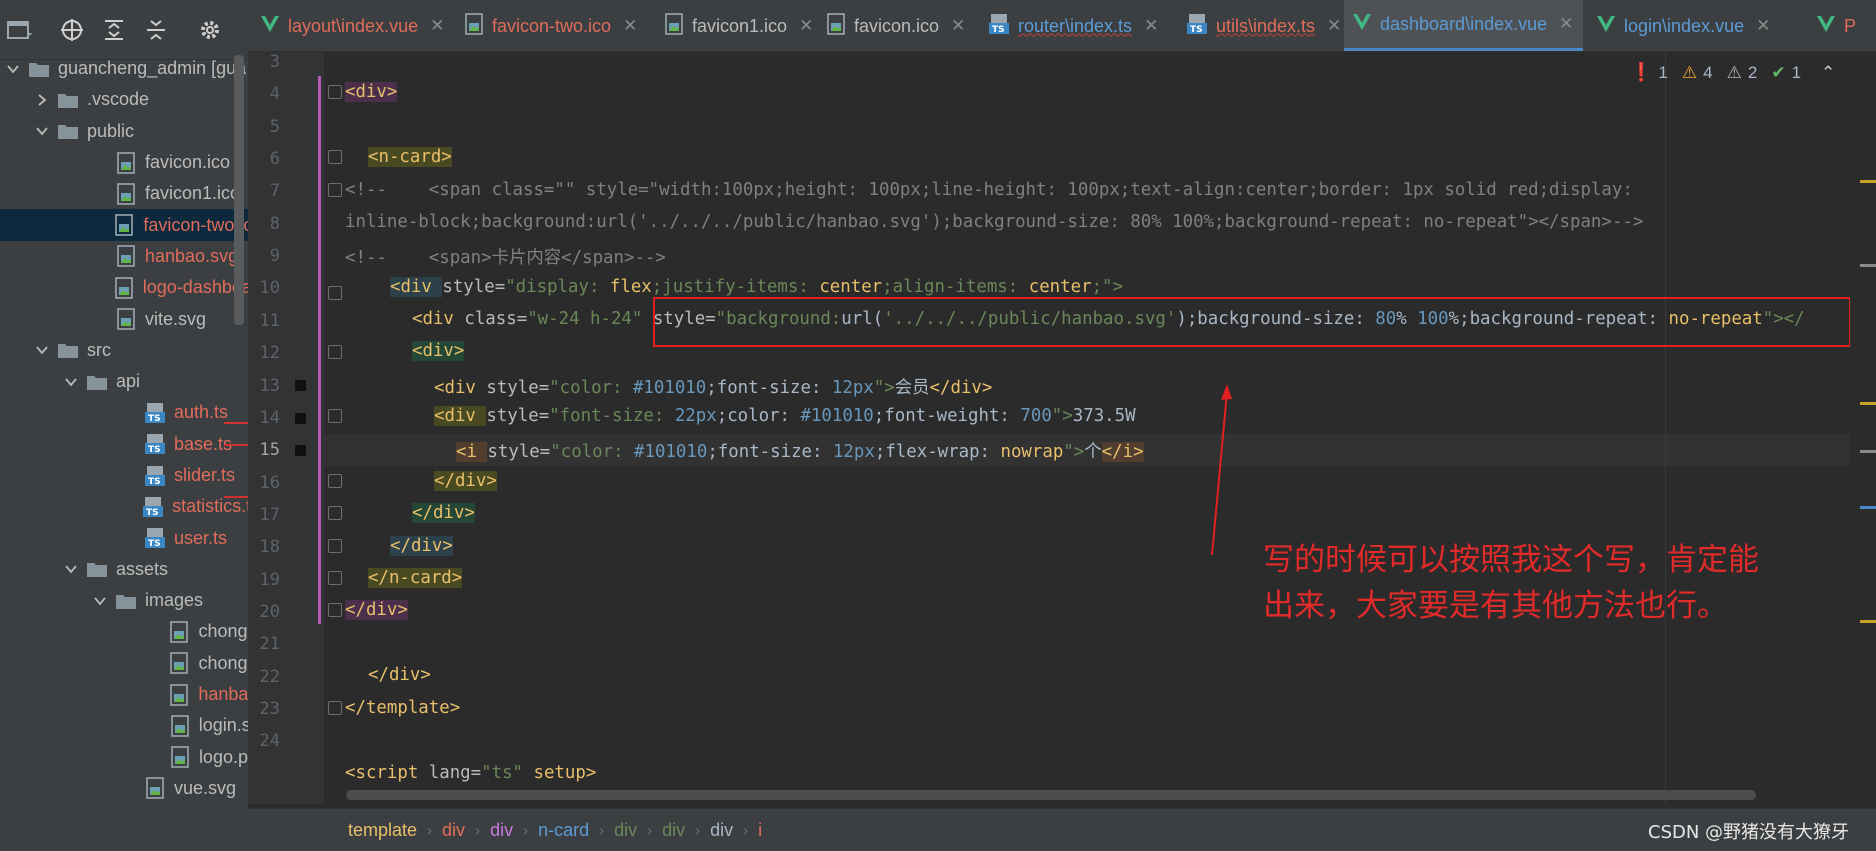 The width and height of the screenshot is (1876, 851). Describe the element at coordinates (152, 68) in the screenshot. I see `tree-item-label: guancheng_admin [gua` at that location.